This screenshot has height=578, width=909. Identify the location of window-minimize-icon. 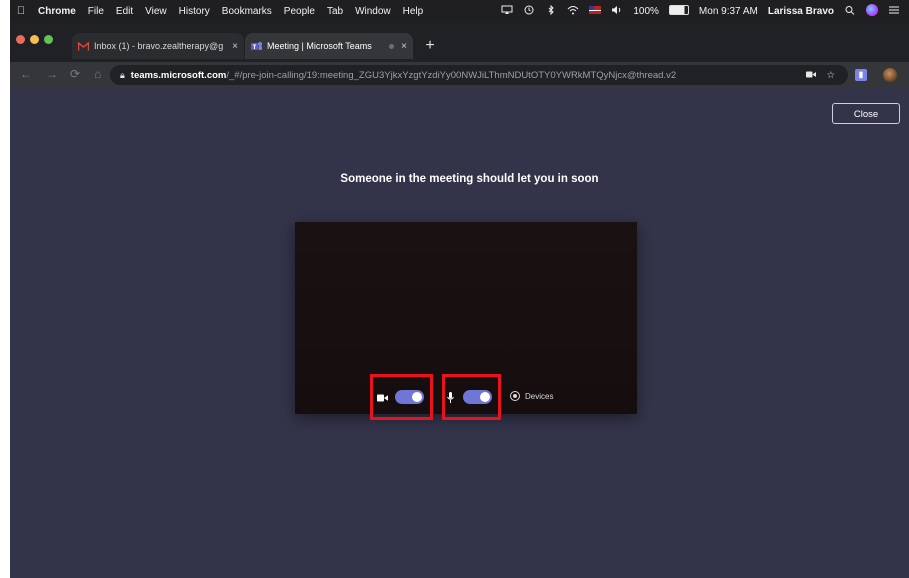
(34, 39).